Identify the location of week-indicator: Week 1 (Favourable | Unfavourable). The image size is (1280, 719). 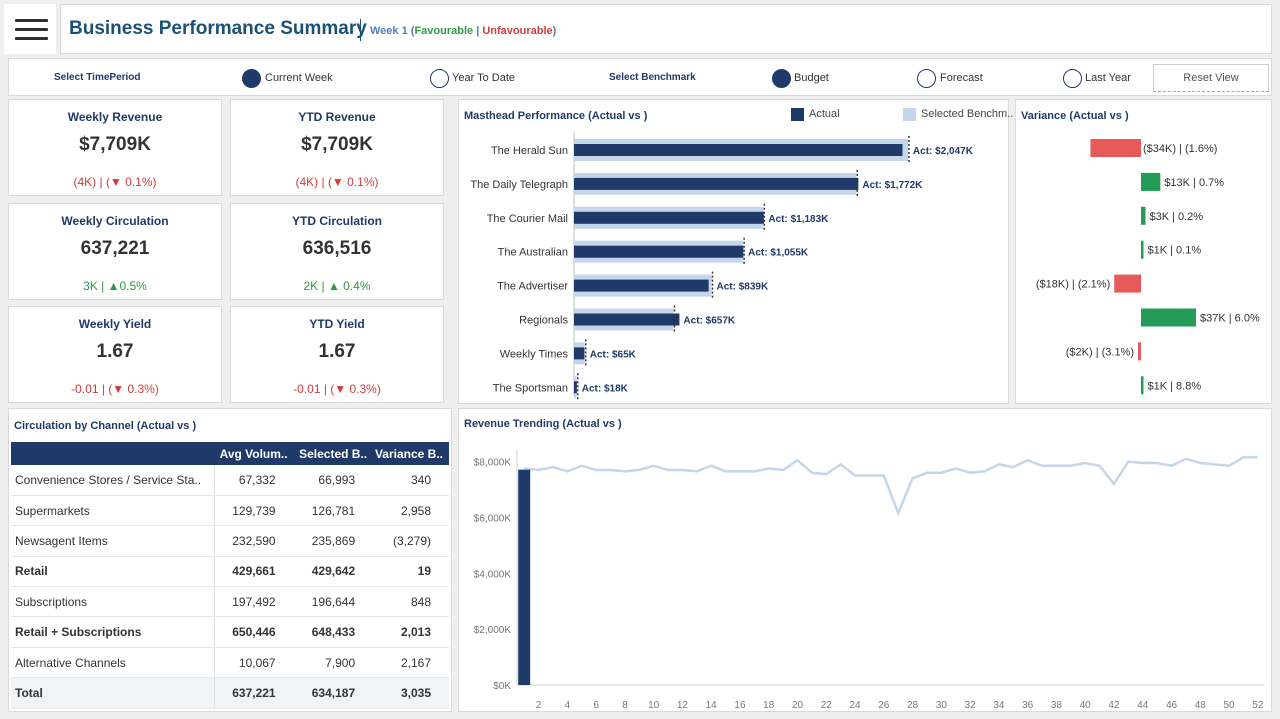
(463, 31).